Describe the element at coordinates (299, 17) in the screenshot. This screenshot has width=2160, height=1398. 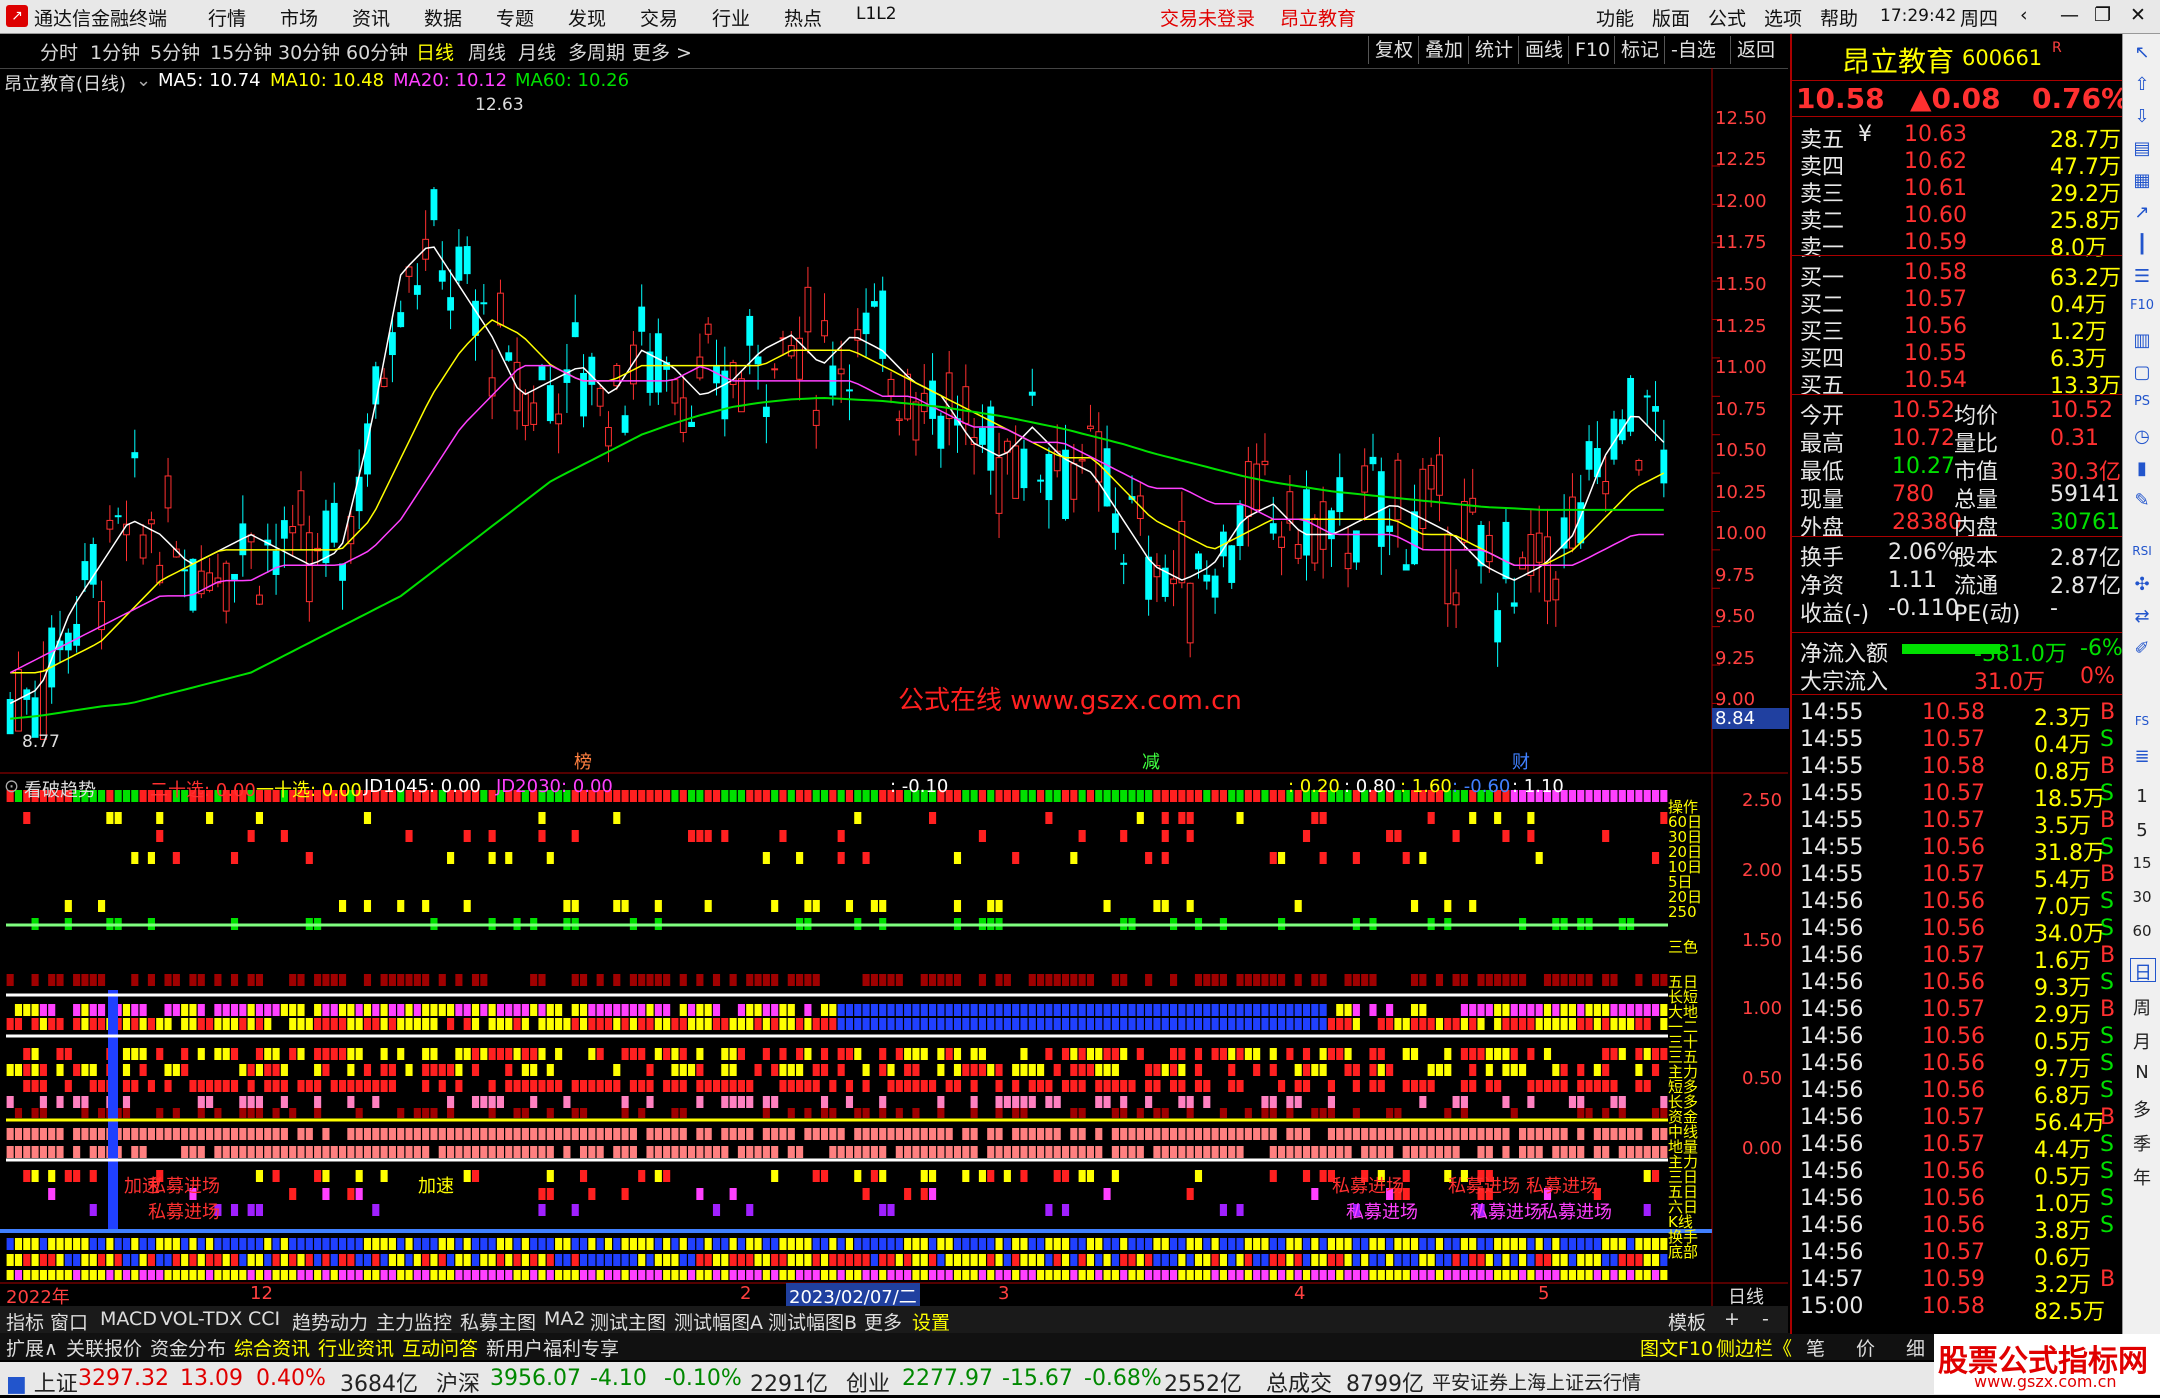
I see `menu-shichang: 市场` at that location.